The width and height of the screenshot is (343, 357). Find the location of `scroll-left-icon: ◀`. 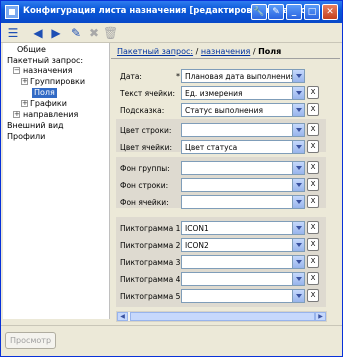

scroll-left-icon: ◀ is located at coordinates (122, 316).